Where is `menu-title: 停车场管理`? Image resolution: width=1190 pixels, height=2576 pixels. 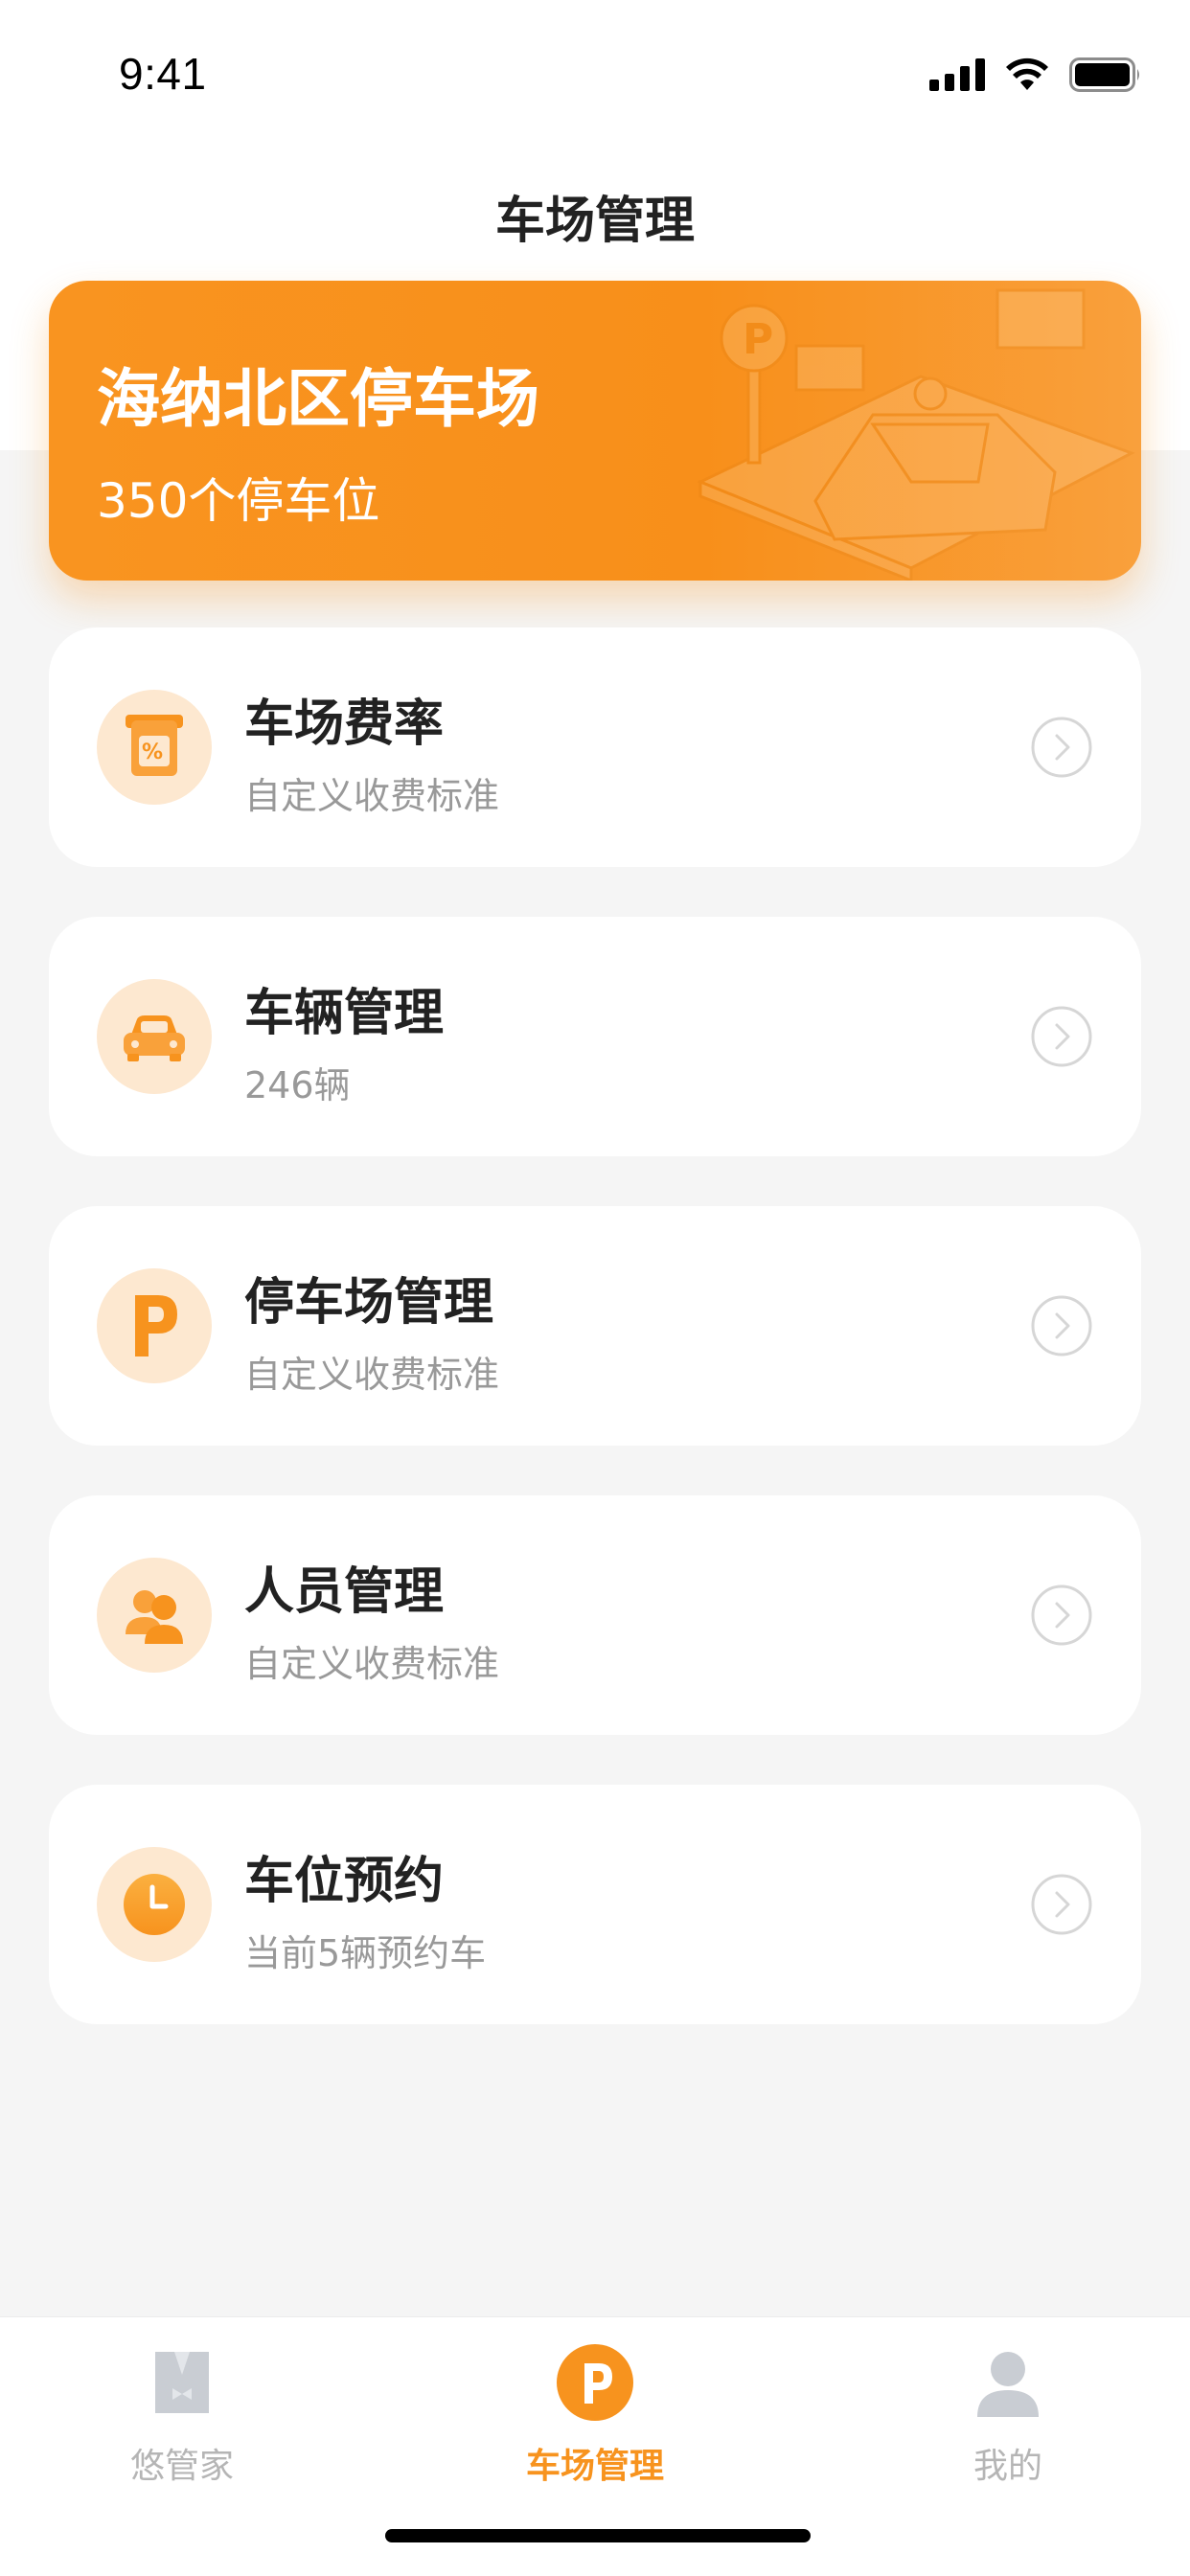 menu-title: 停车场管理 is located at coordinates (369, 1303).